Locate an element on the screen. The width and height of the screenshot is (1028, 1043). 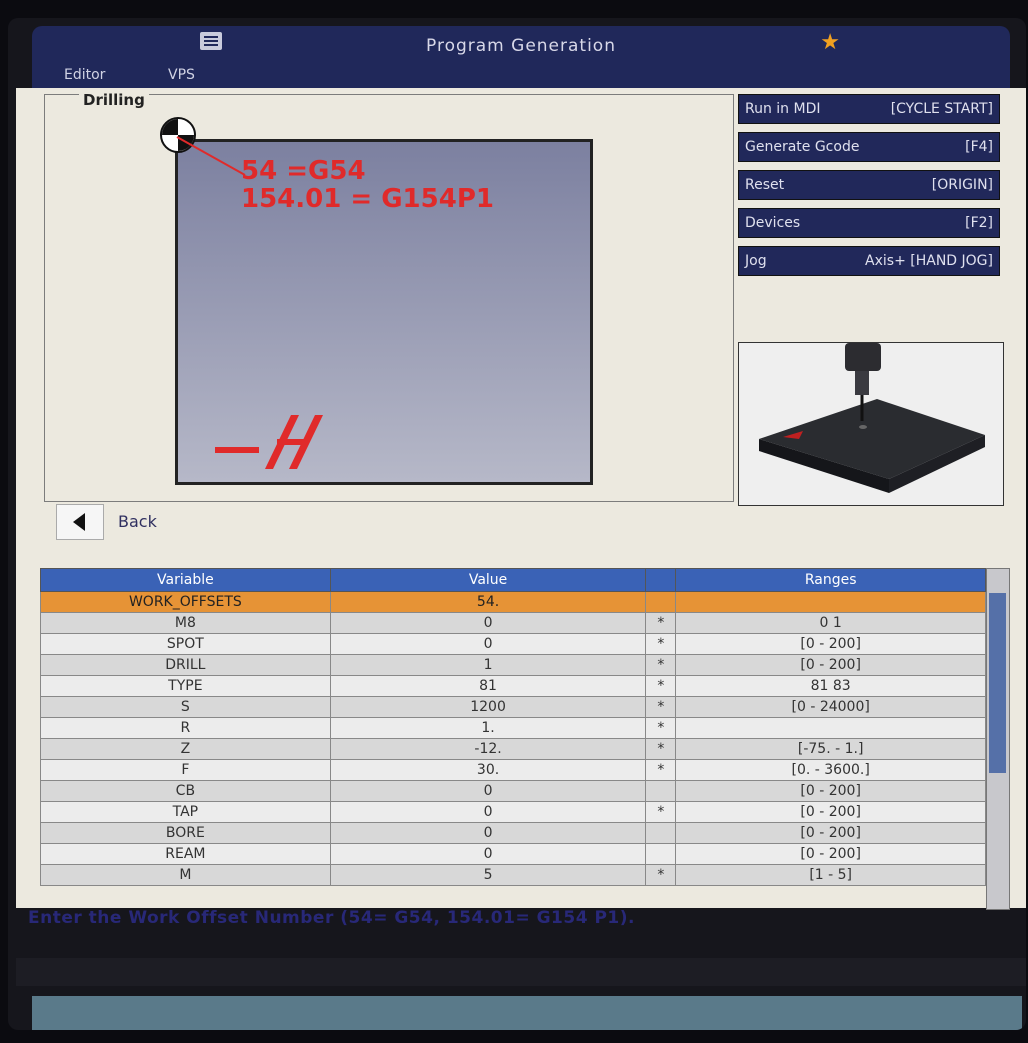
run-in-mdi-key: [CYCLE START] is located at coordinates (941, 109).